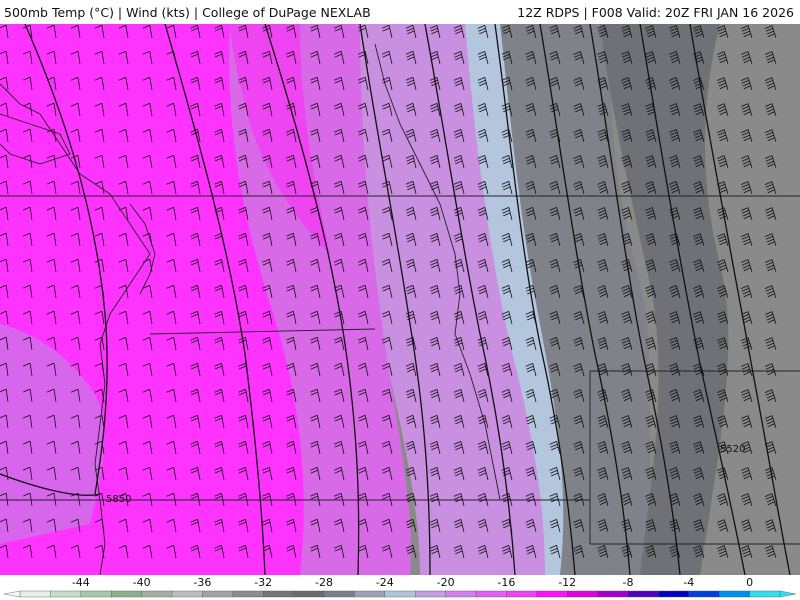 This screenshot has width=800, height=600. I want to click on colorbar-tick-label: -36, so click(202, 582).